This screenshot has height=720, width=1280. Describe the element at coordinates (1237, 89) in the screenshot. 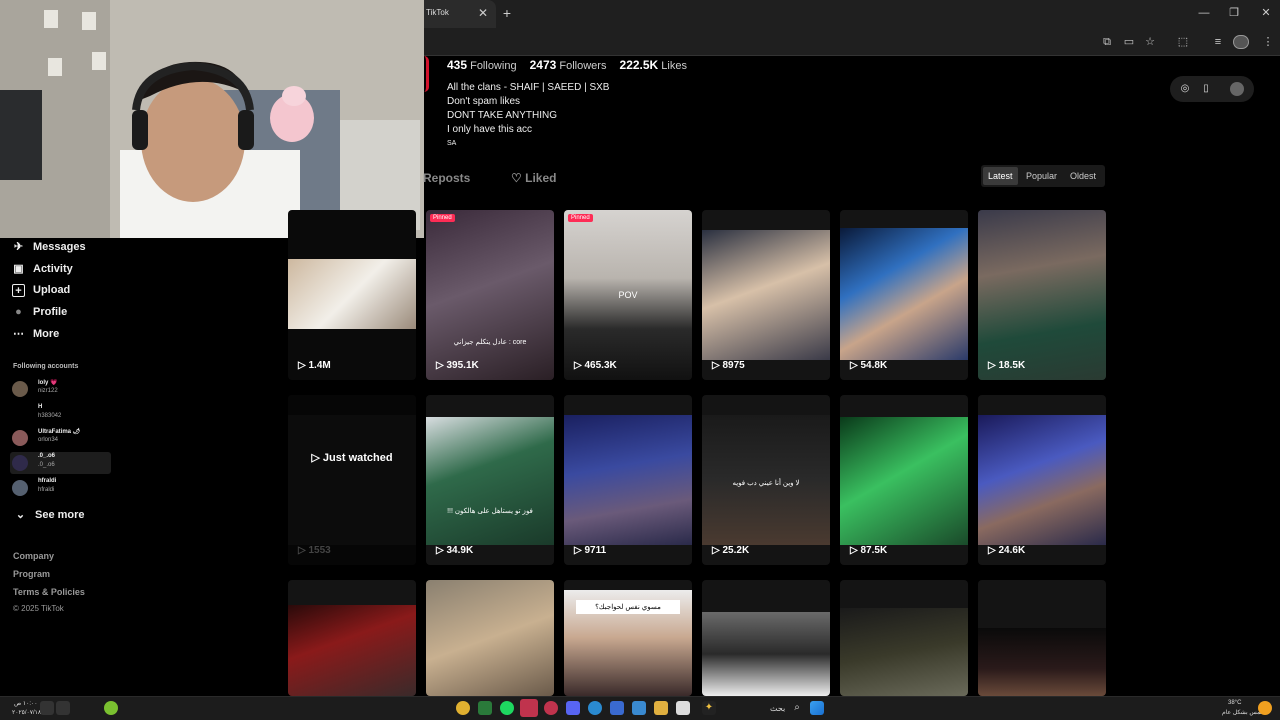

I see `user-avatar-icon` at that location.